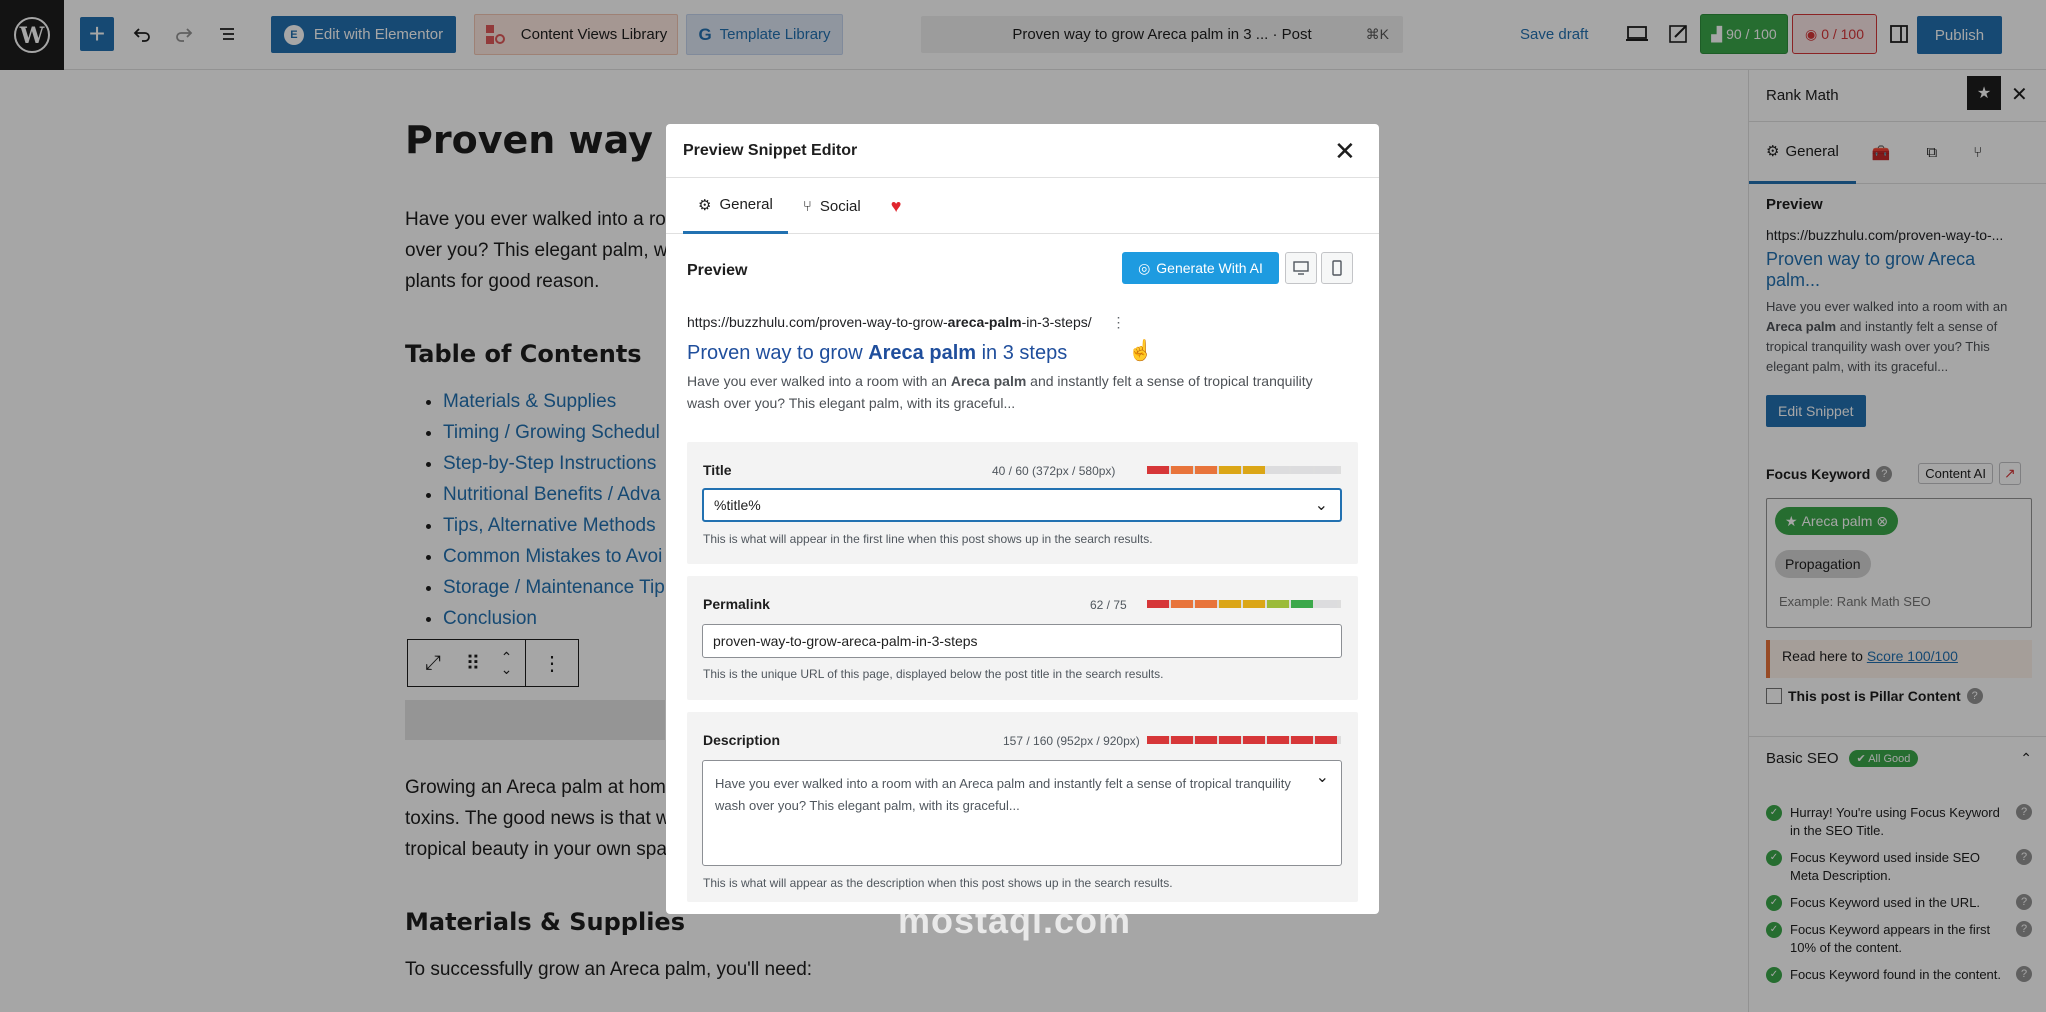 The width and height of the screenshot is (2046, 1012). I want to click on close-icon: ✕, so click(1345, 151).